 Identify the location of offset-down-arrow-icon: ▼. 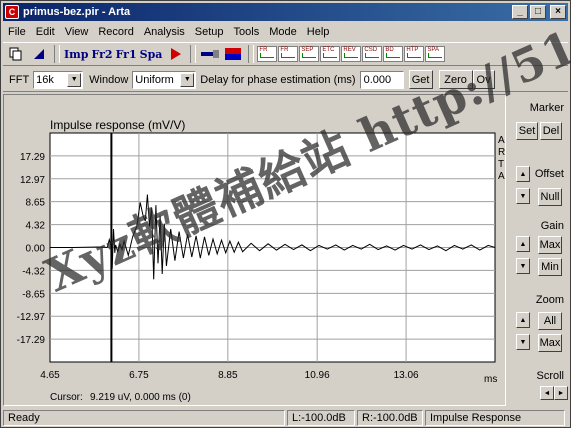
(523, 196).